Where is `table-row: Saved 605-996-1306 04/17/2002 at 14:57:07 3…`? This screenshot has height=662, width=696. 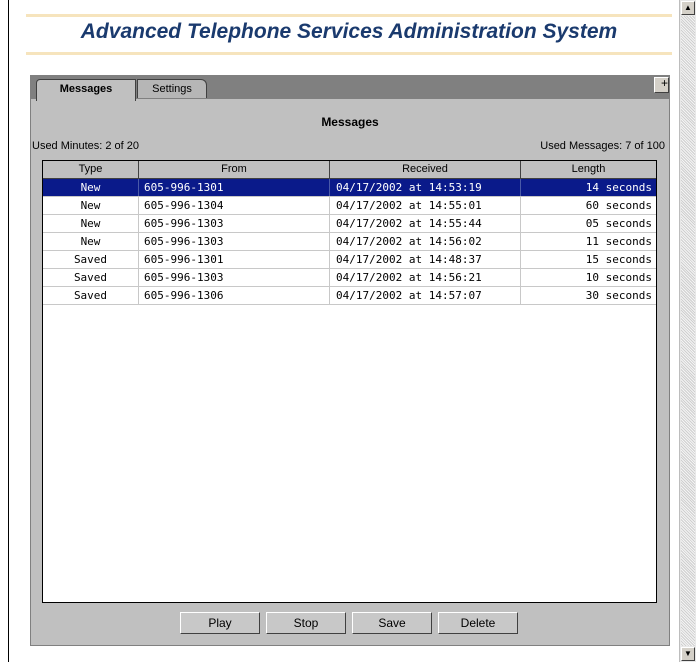
table-row: Saved 605-996-1306 04/17/2002 at 14:57:07 3… is located at coordinates (349, 296).